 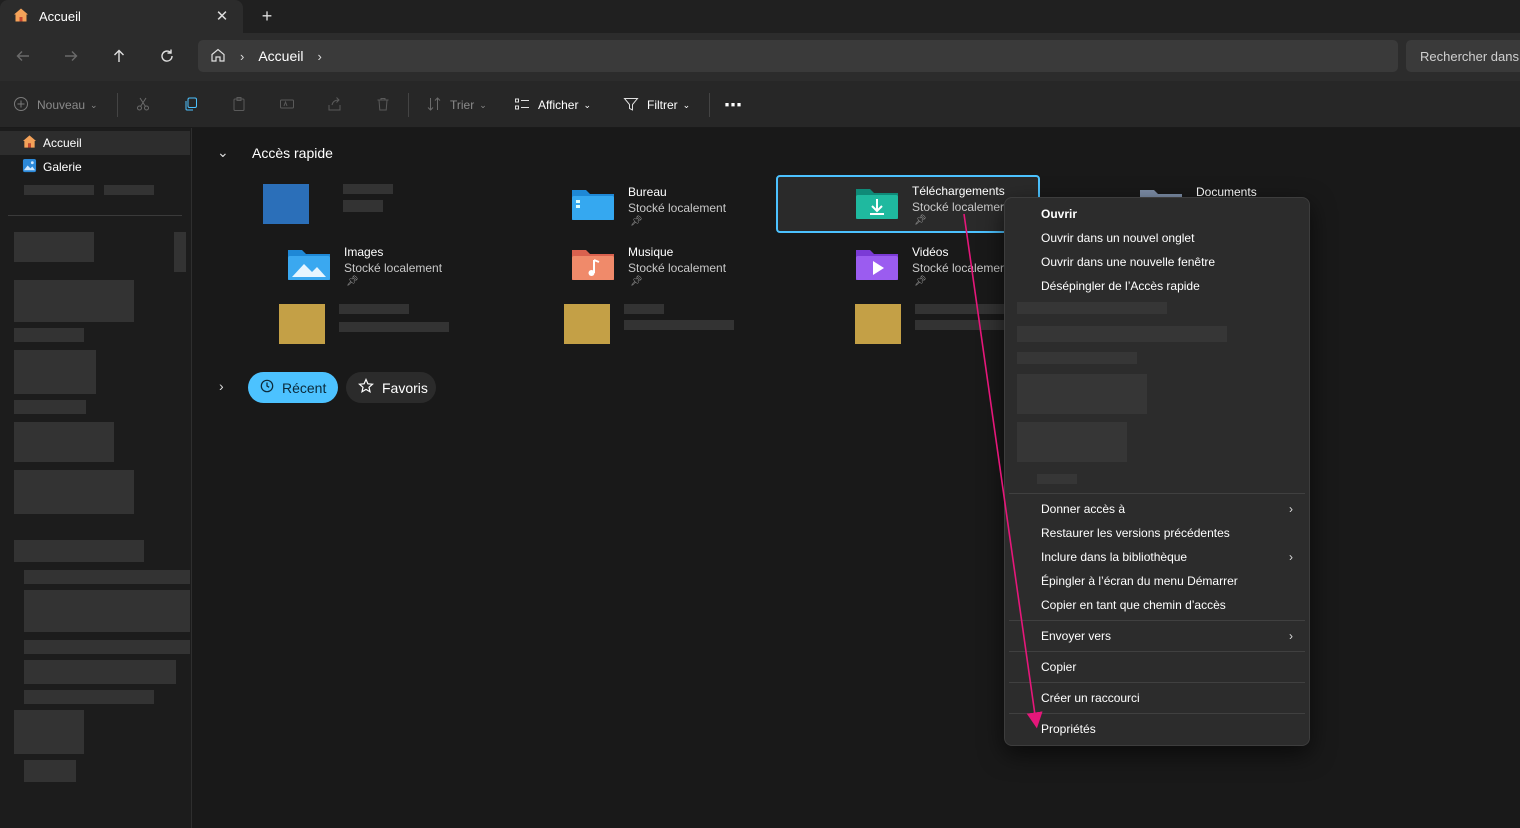 What do you see at coordinates (798, 56) in the screenshot?
I see `address-bar: › Accueil ›` at bounding box center [798, 56].